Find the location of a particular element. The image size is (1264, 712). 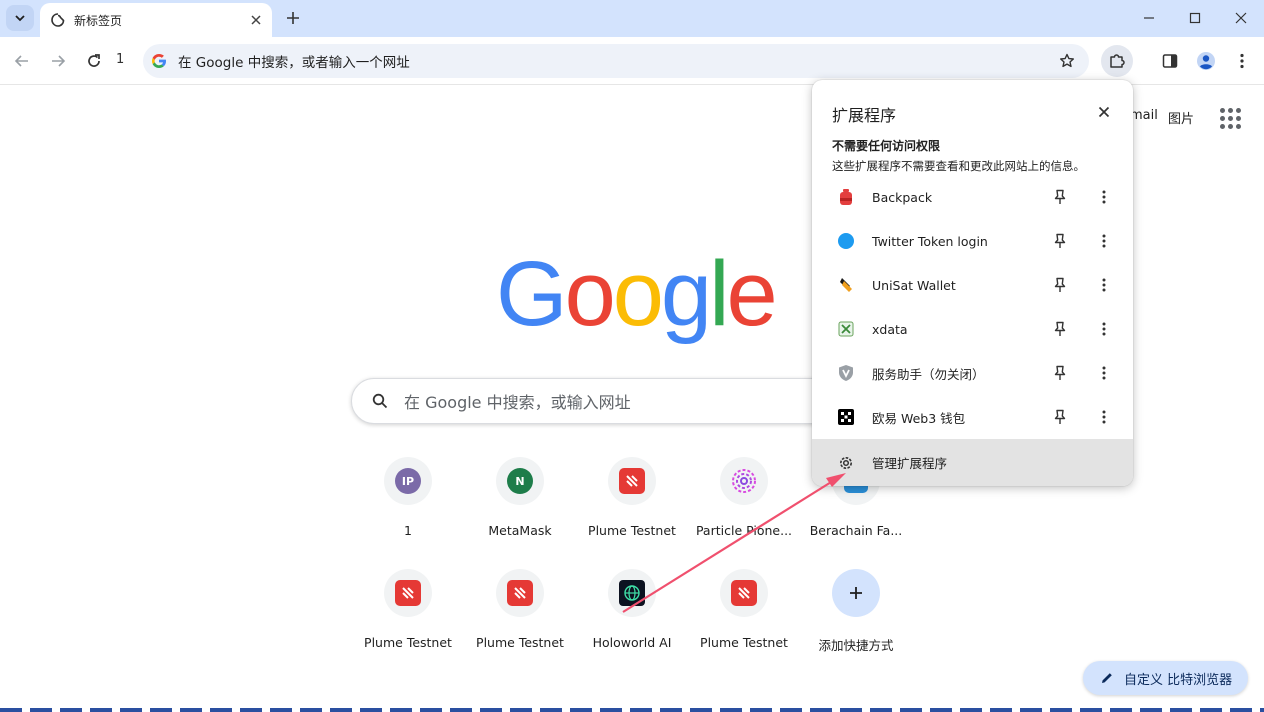

shortcut-label: Holoworld AI is located at coordinates (632, 642).